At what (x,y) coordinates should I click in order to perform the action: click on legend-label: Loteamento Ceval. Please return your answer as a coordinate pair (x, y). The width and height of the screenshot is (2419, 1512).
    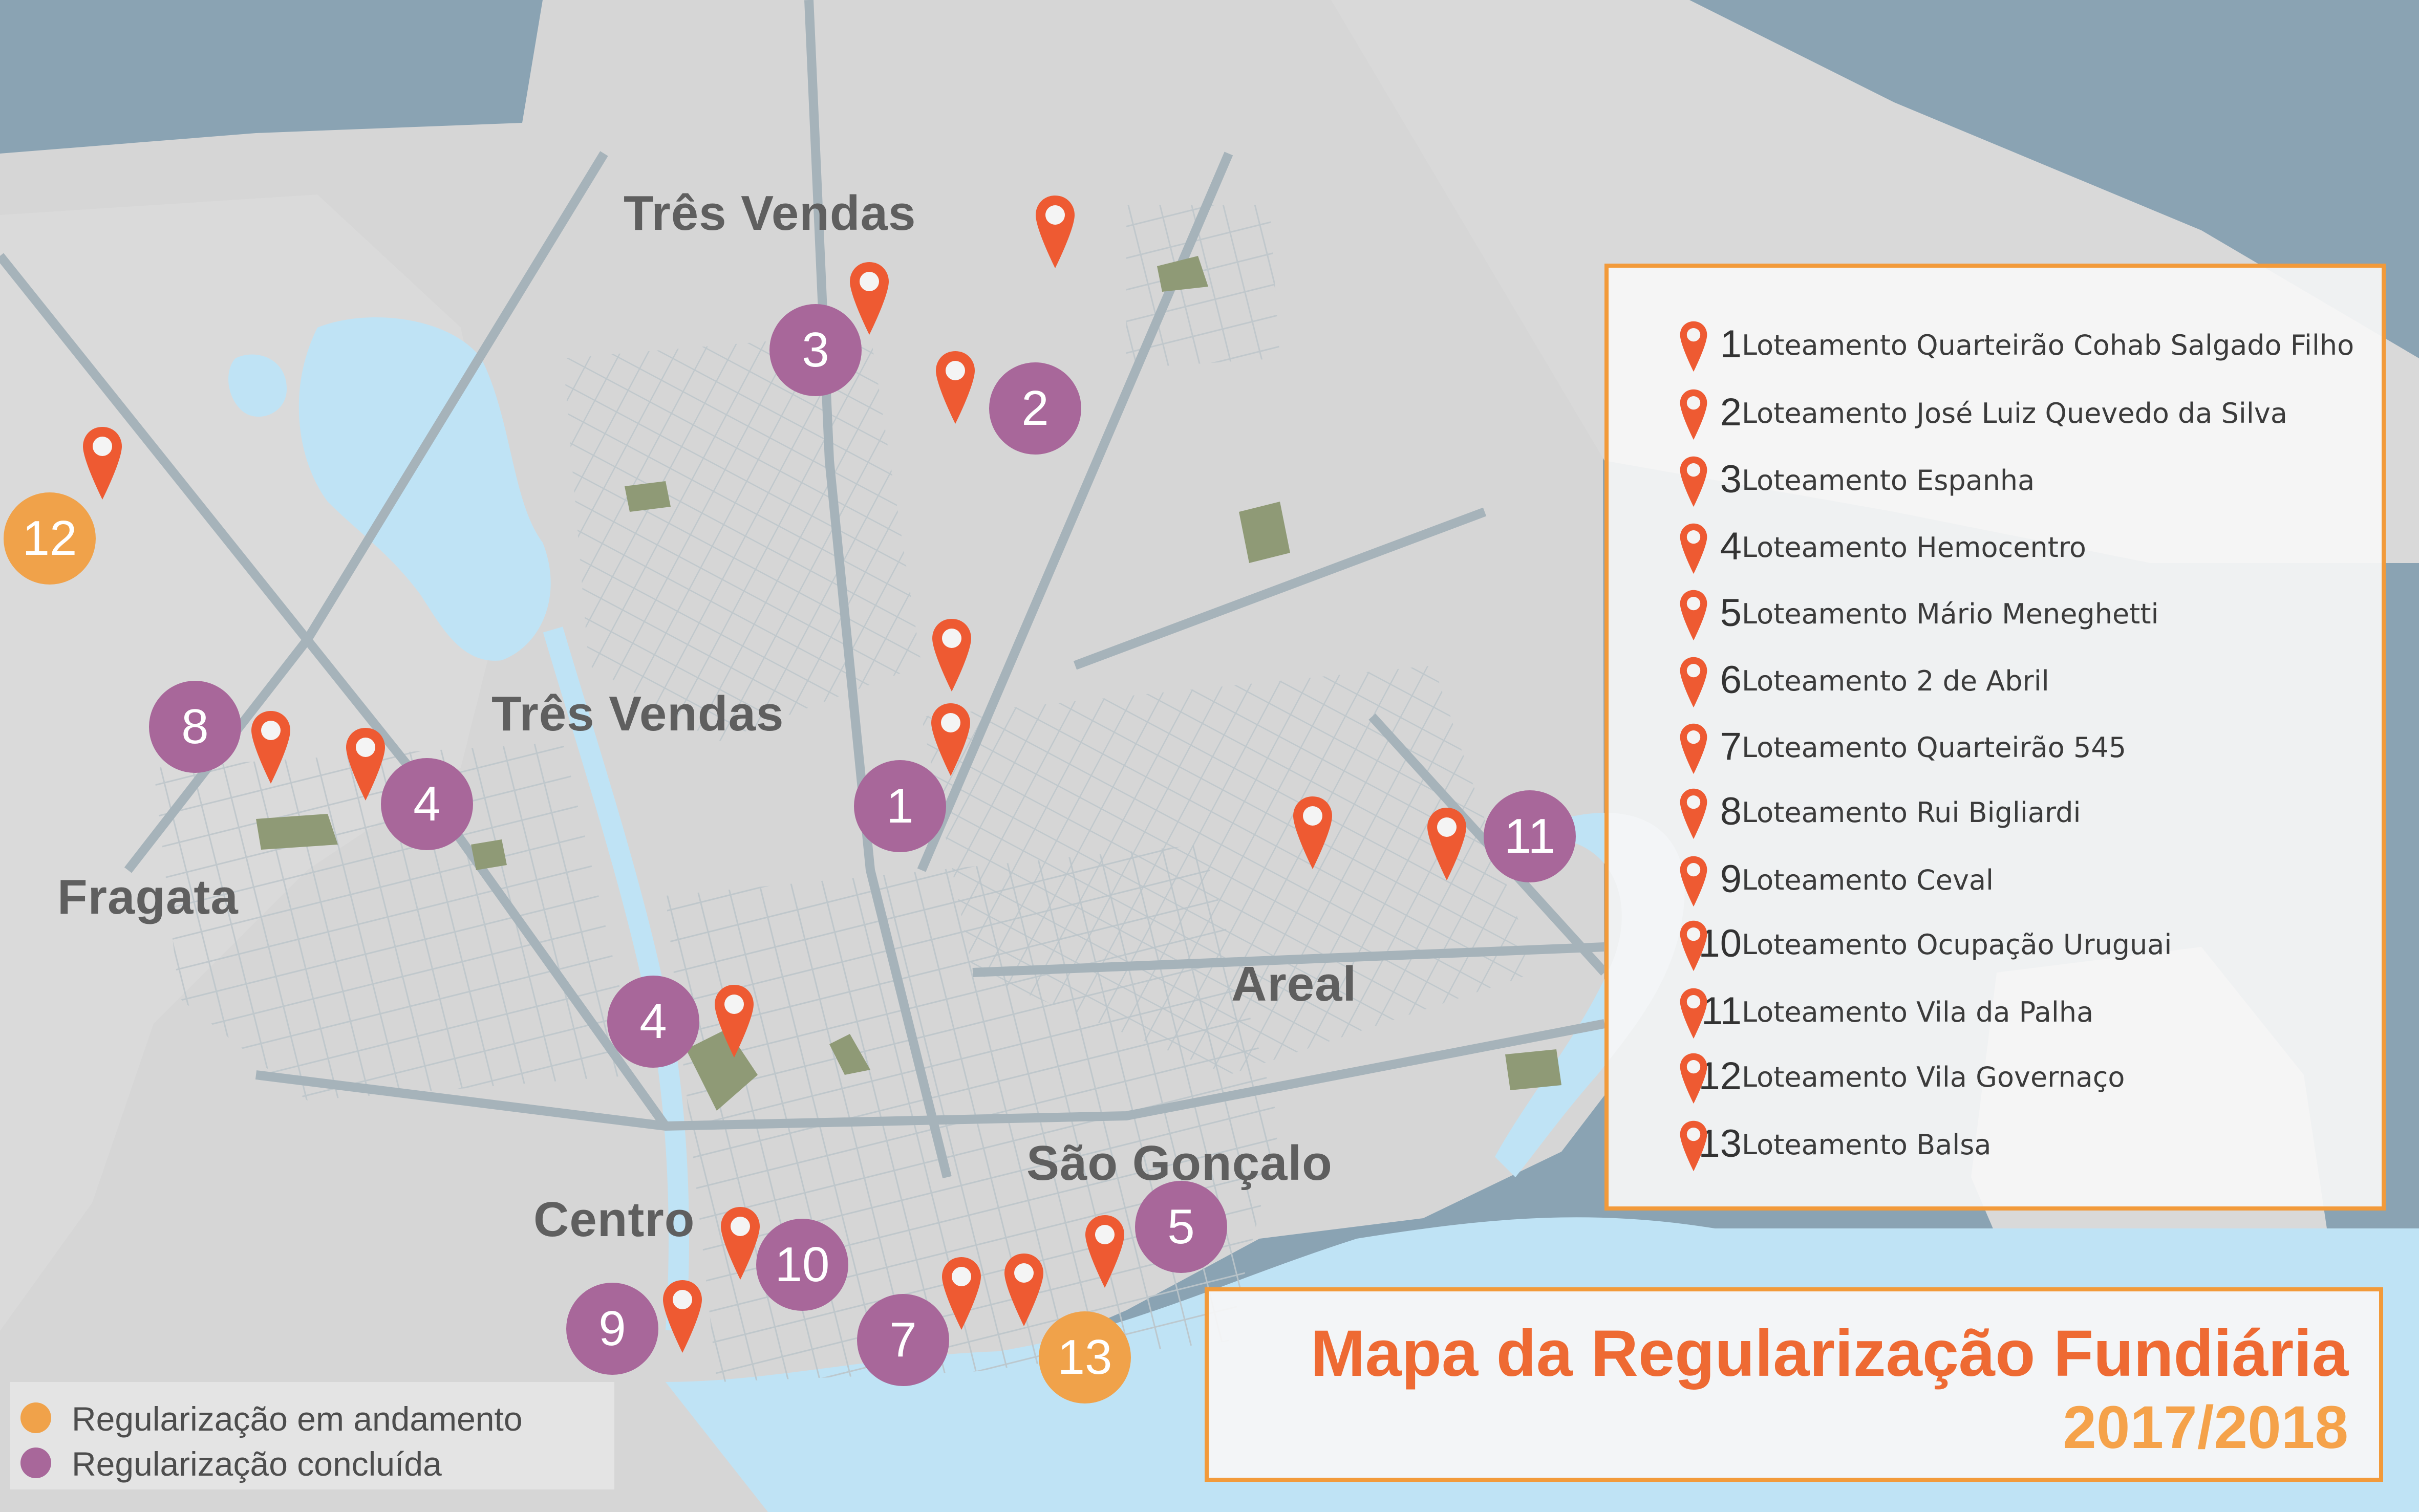
    Looking at the image, I should click on (1868, 880).